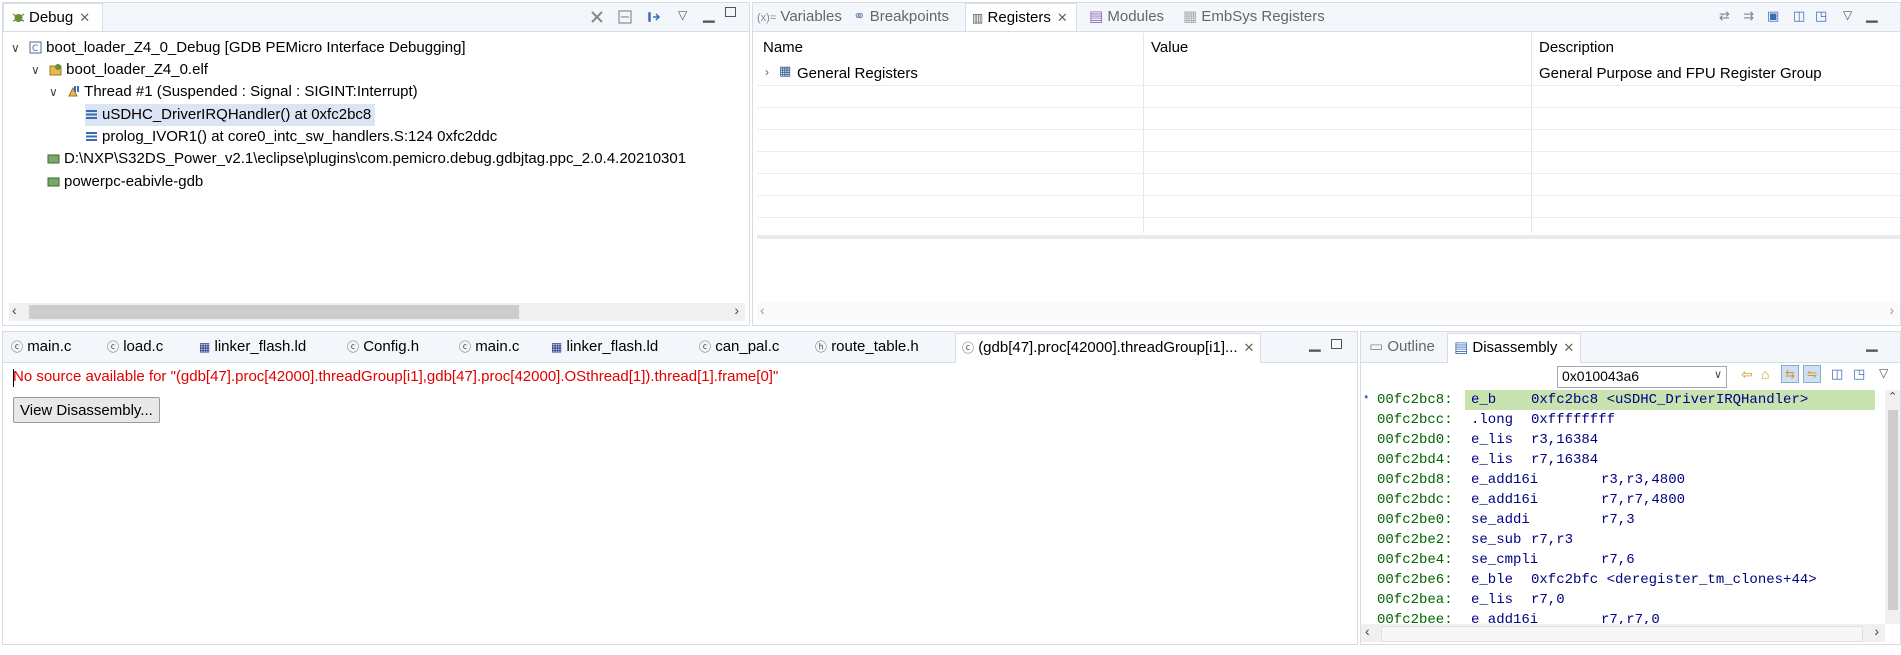  I want to click on disassembly-row: 00fc2bd8: e_add16i r3,r3,4800, so click(1621, 480).